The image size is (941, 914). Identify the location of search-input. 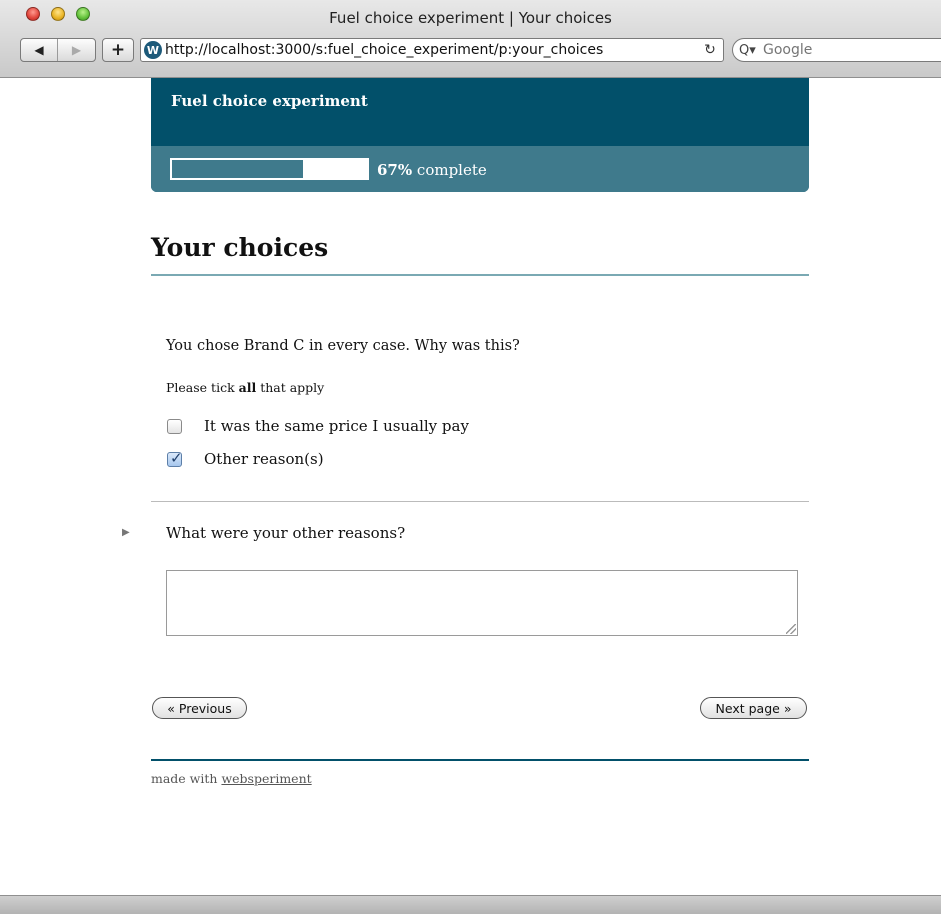
(848, 50).